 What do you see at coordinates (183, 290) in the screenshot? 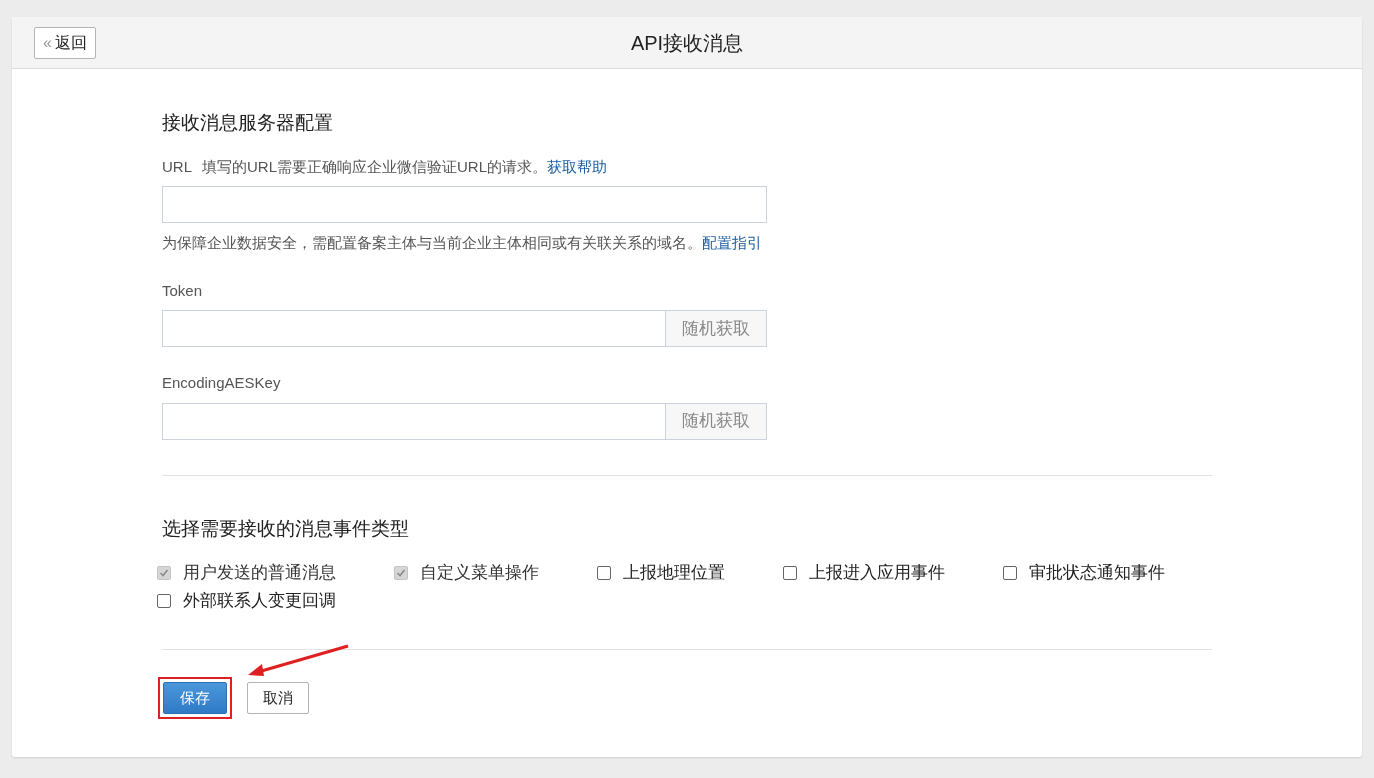
I see `field-label: Token` at bounding box center [183, 290].